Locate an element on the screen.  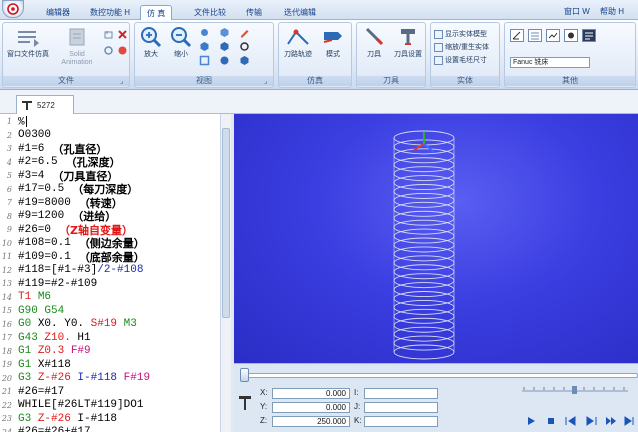
code-line: 19 G1 X#118 is located at coordinates (115, 365).